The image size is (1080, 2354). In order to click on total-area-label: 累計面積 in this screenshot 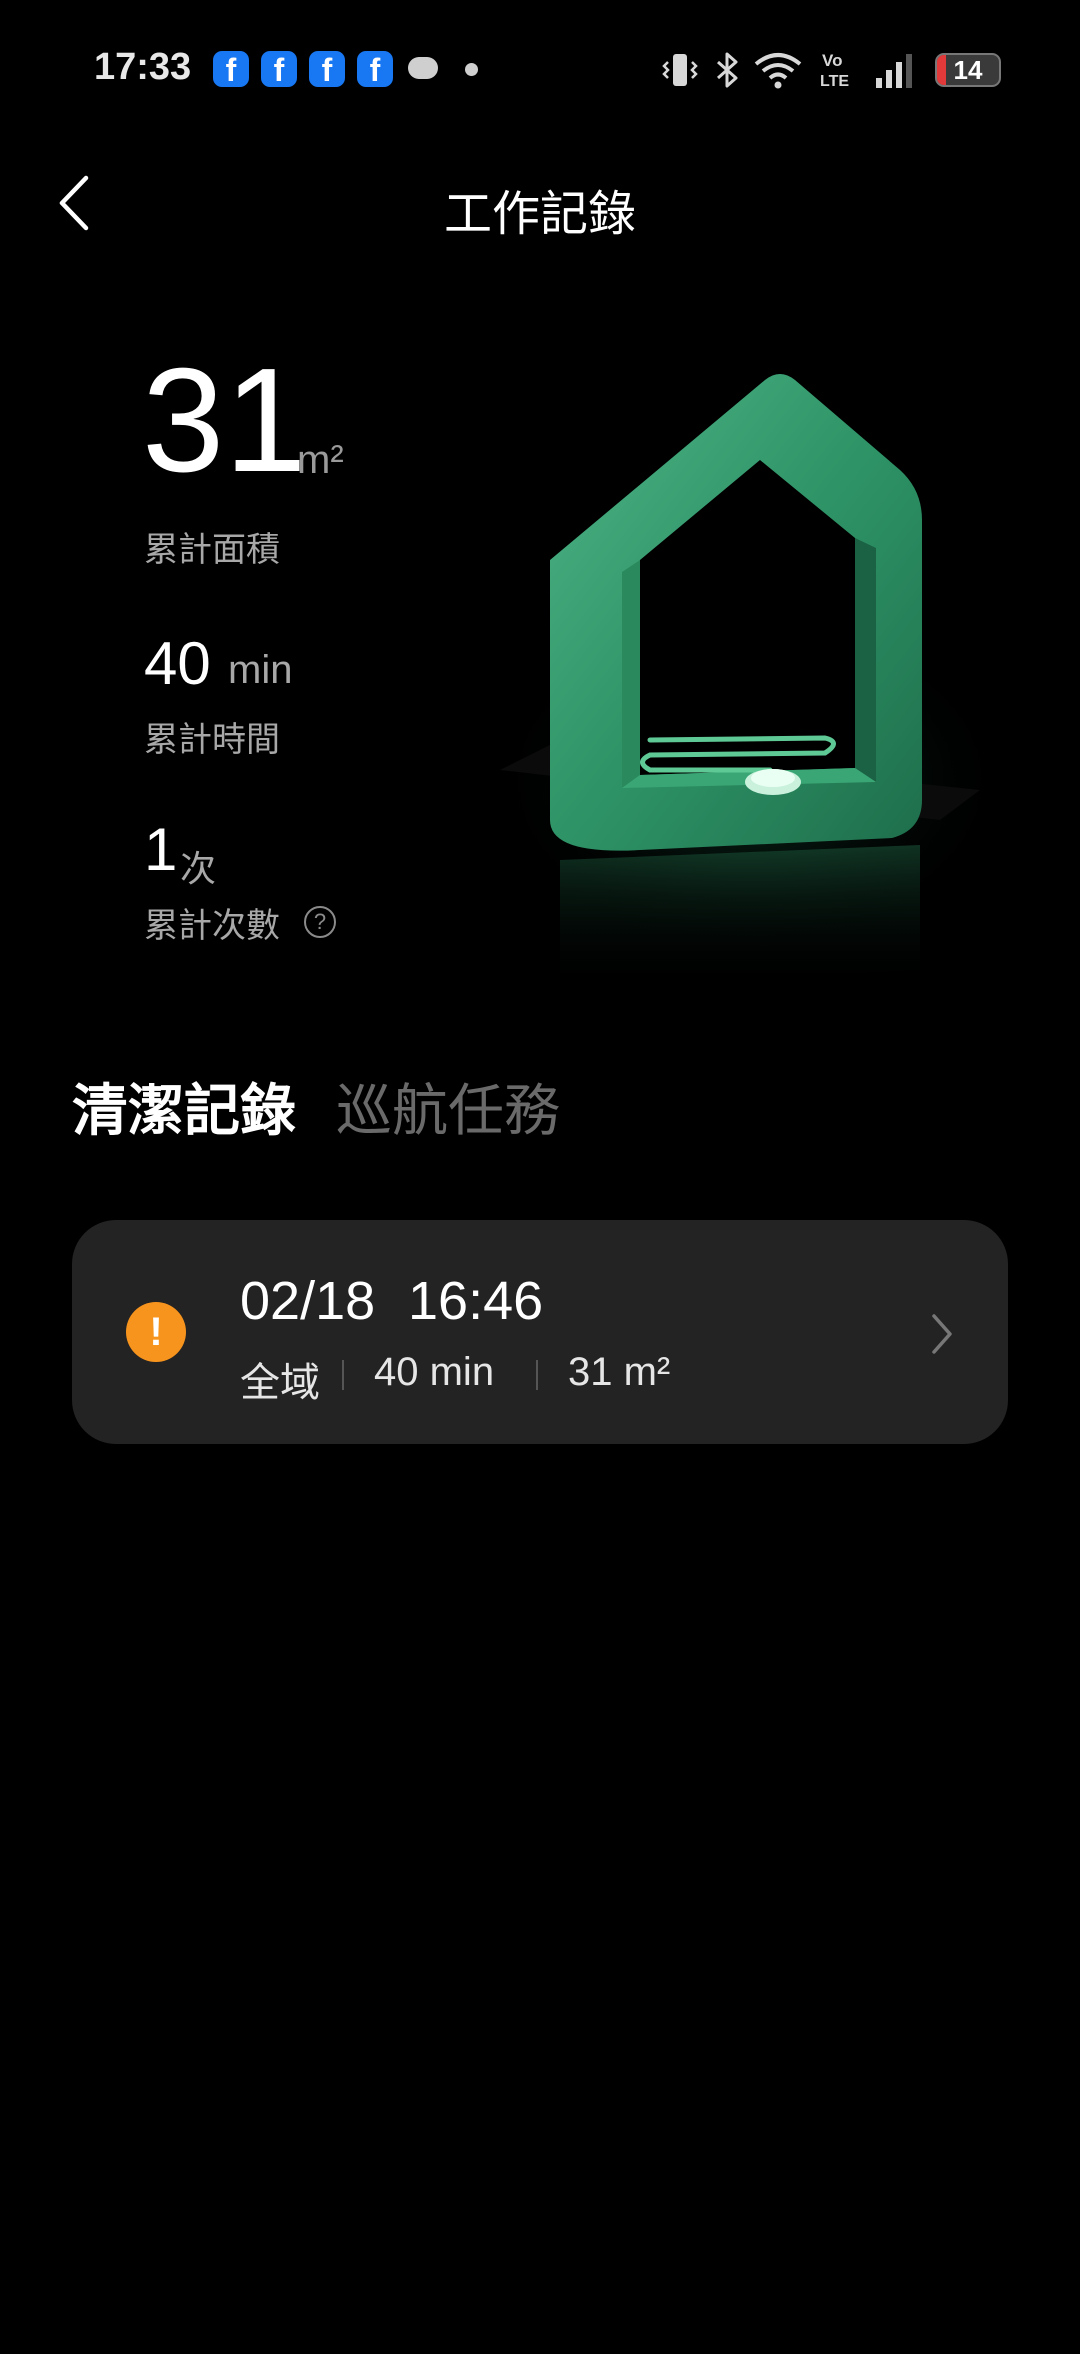, I will do `click(212, 550)`.